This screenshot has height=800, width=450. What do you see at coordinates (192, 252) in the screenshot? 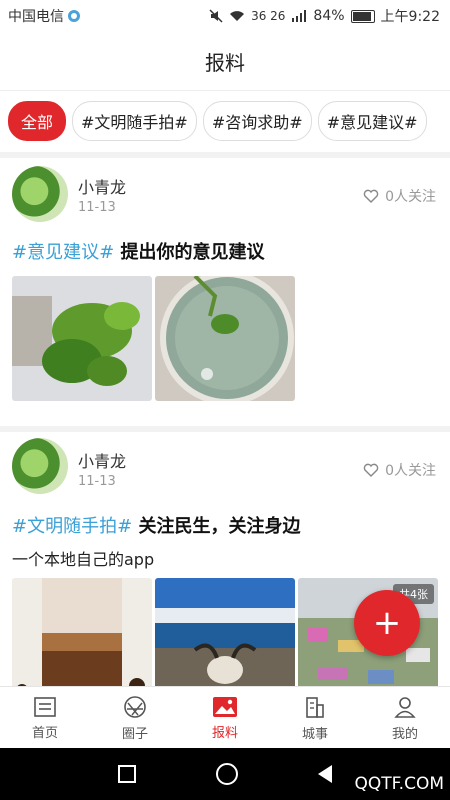
I see `post-title-text: 提出你的意见建议` at bounding box center [192, 252].